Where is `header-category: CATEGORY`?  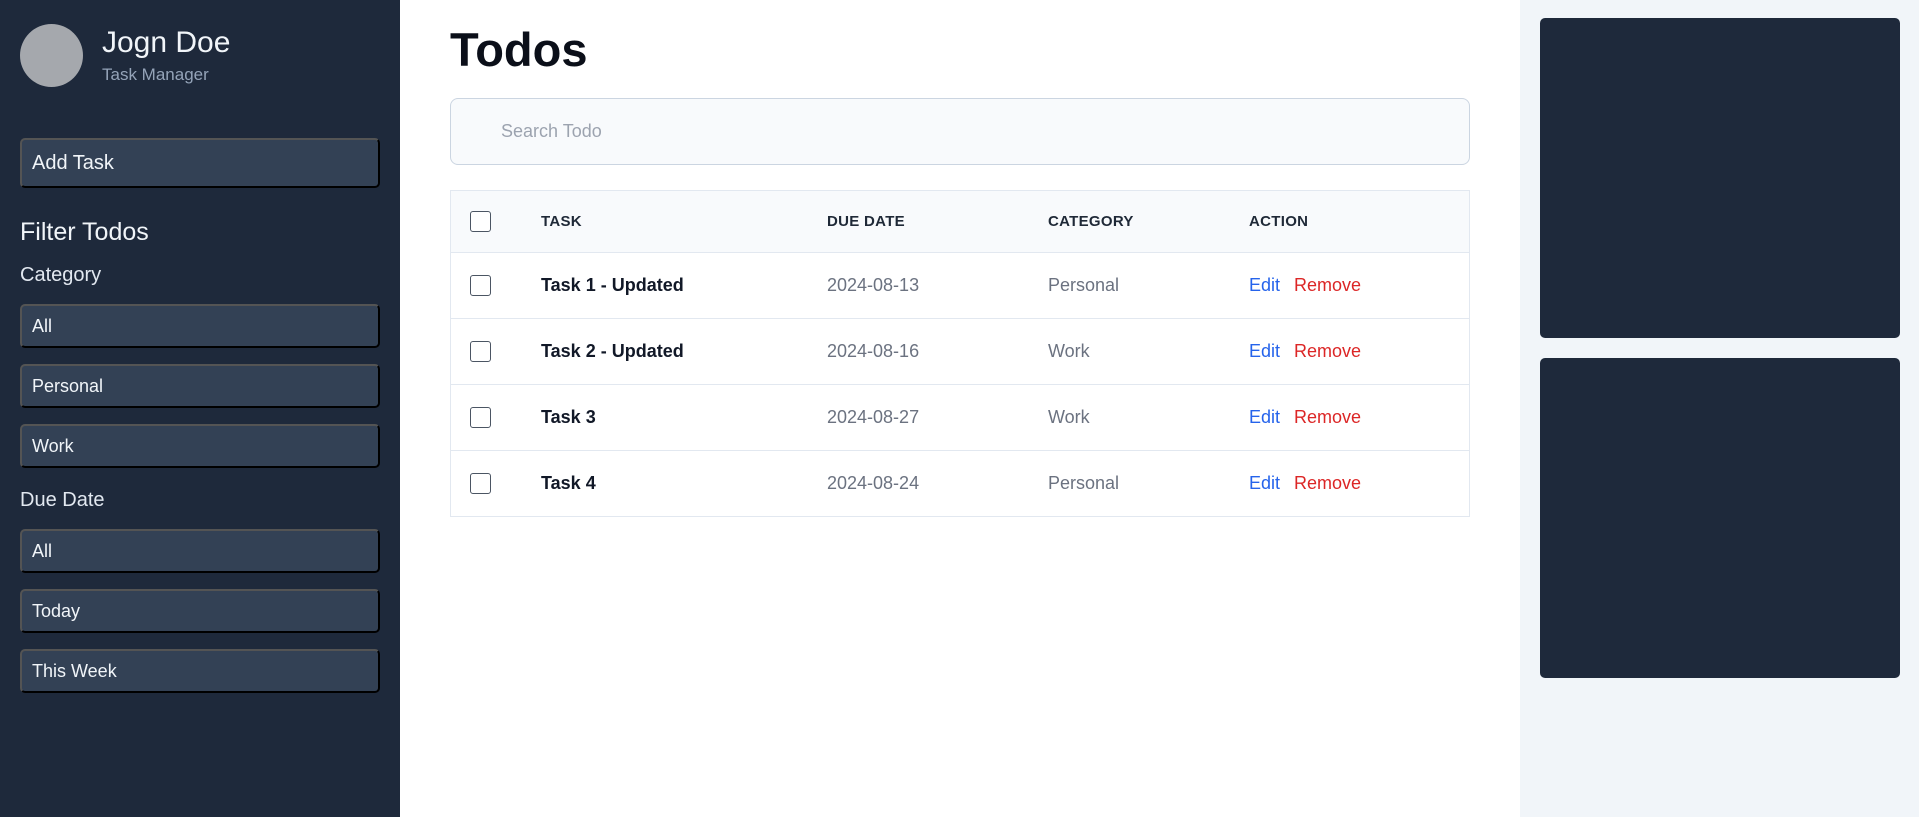 header-category: CATEGORY is located at coordinates (1091, 221).